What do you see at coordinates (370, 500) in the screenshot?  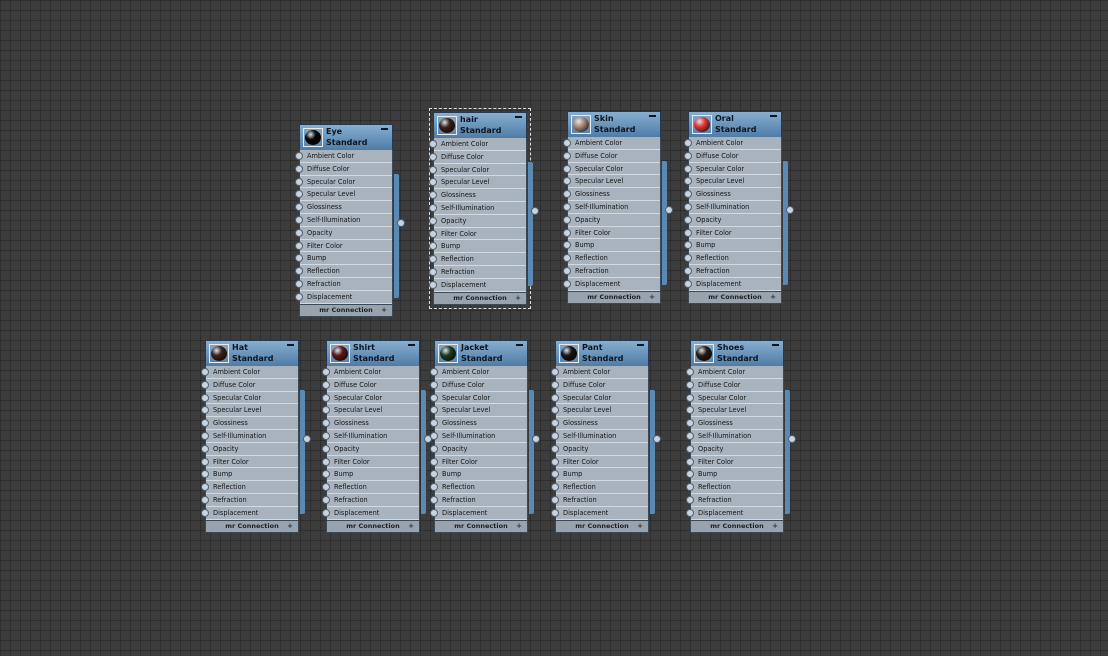 I see `map-slot-refraction: Refraction` at bounding box center [370, 500].